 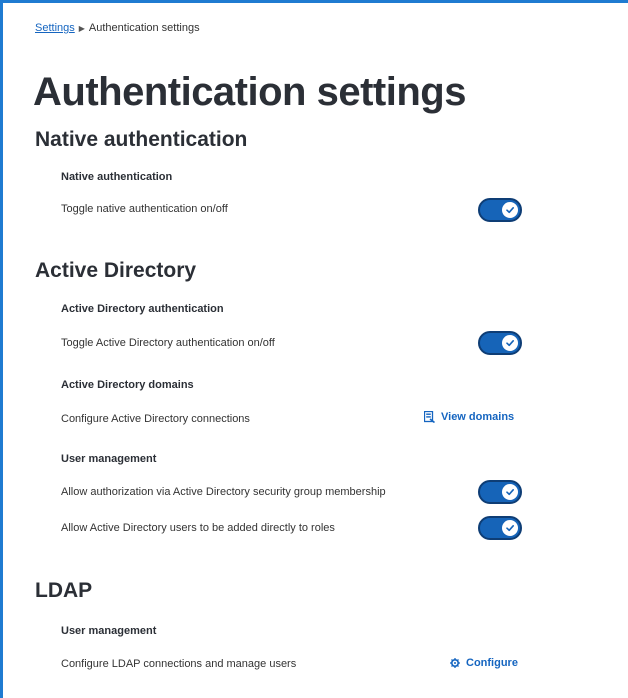 What do you see at coordinates (500, 210) in the screenshot?
I see `native-auth-toggle` at bounding box center [500, 210].